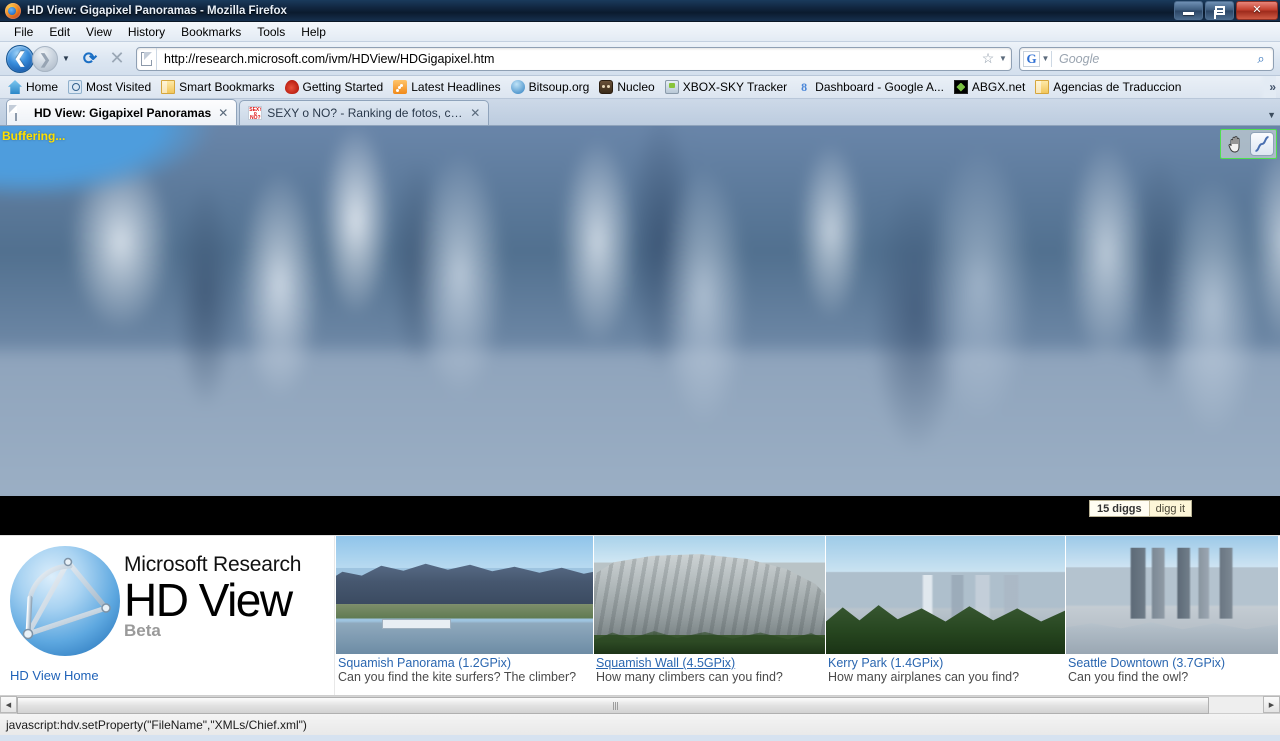  I want to click on bookmark-getting-started: Getting Started, so click(335, 87).